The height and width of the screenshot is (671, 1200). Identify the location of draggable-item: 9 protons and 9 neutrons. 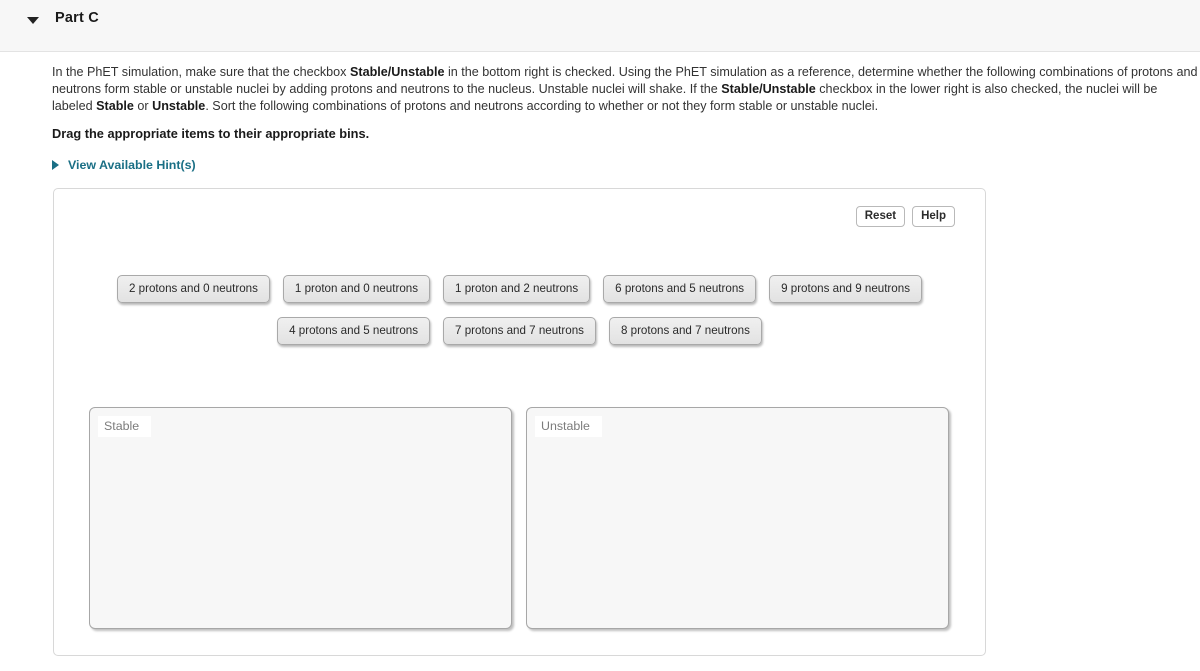
(845, 289).